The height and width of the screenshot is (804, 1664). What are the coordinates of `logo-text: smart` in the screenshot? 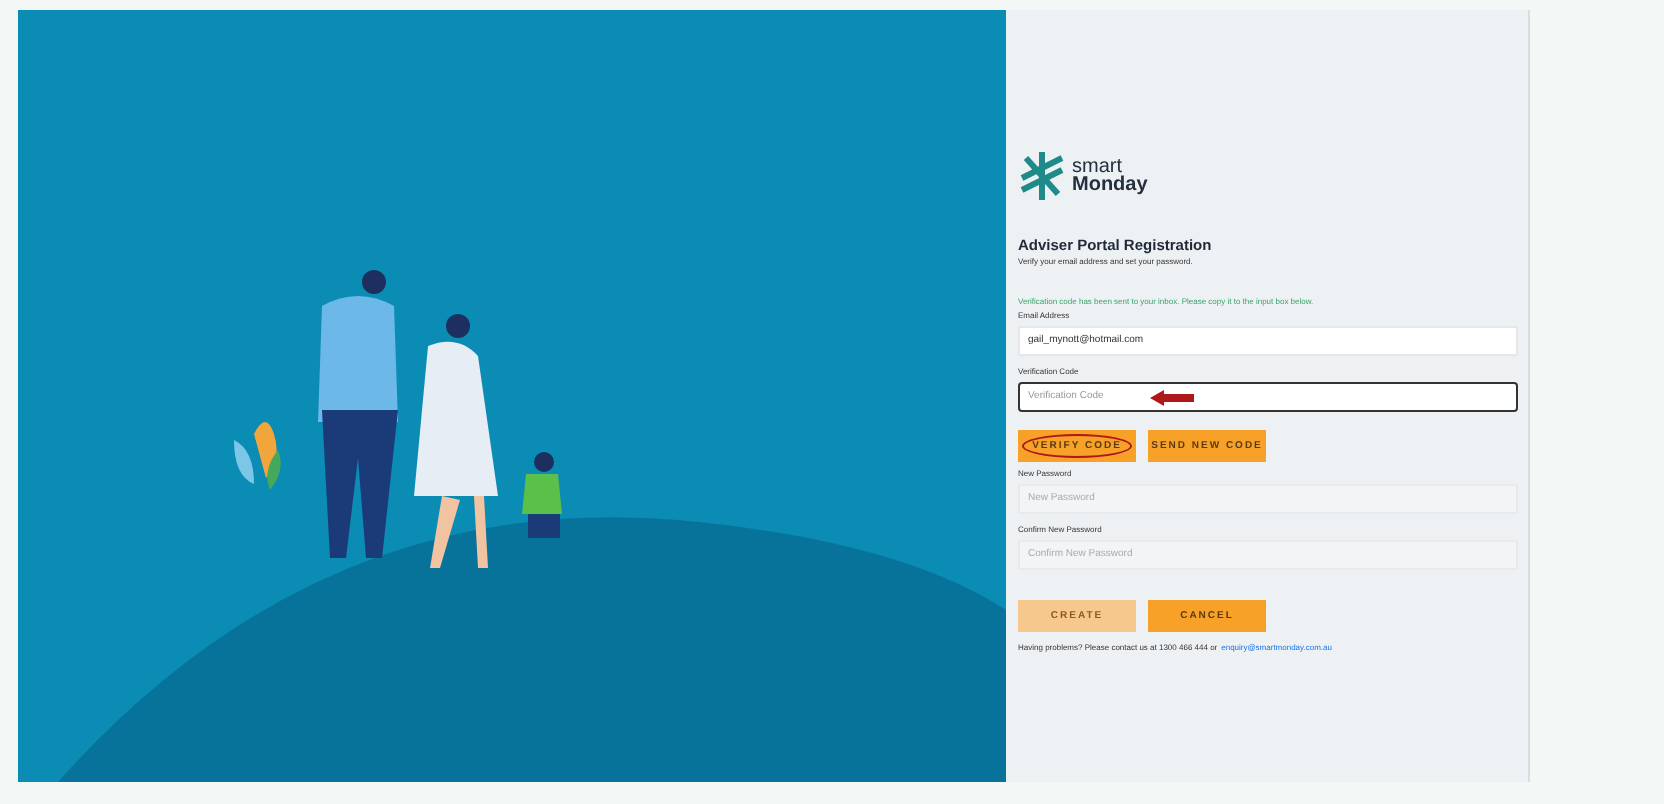 It's located at (1097, 167).